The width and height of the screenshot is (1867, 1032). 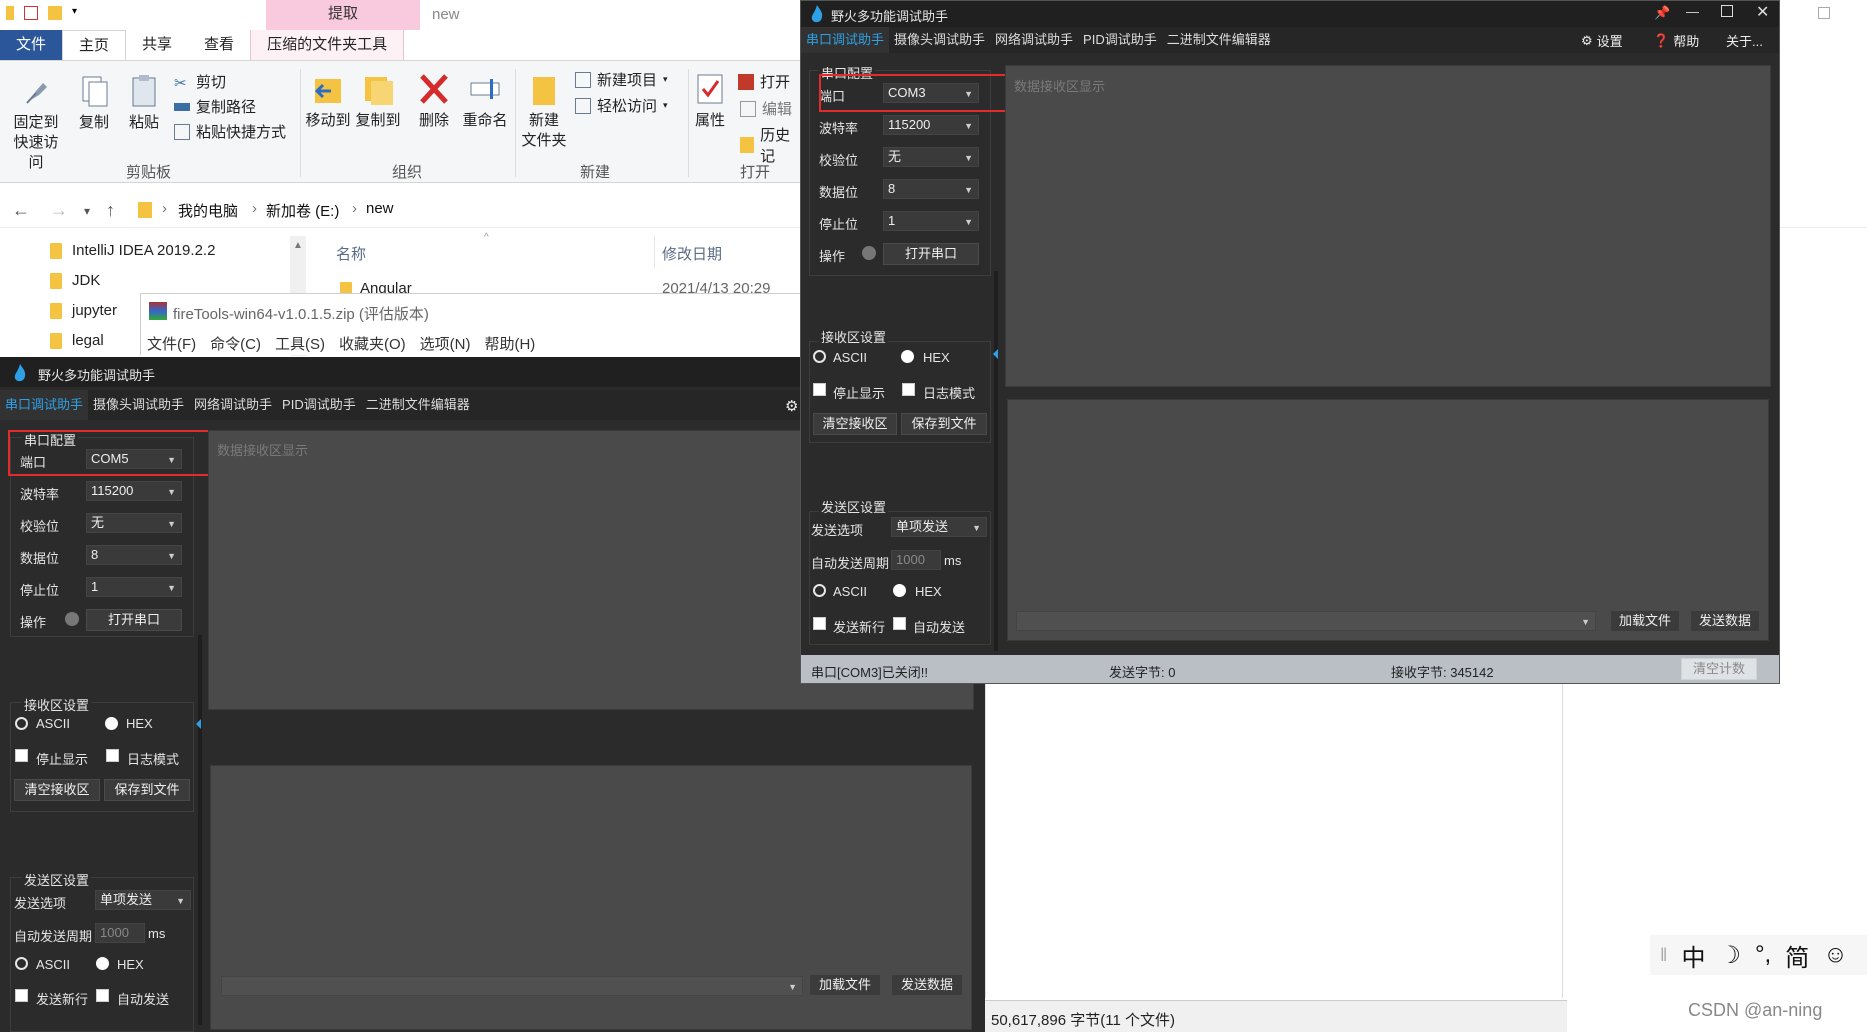 What do you see at coordinates (94, 103) in the screenshot?
I see `copy-button: 复制` at bounding box center [94, 103].